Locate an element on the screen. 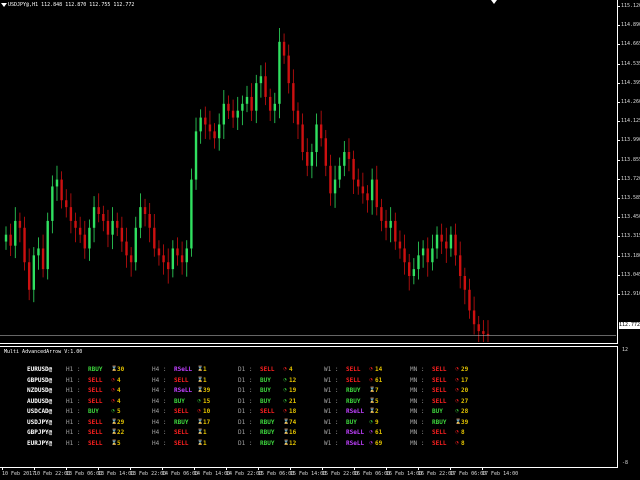 The height and width of the screenshot is (480, 640). symbol-label: AUDUSD@ is located at coordinates (40, 401).